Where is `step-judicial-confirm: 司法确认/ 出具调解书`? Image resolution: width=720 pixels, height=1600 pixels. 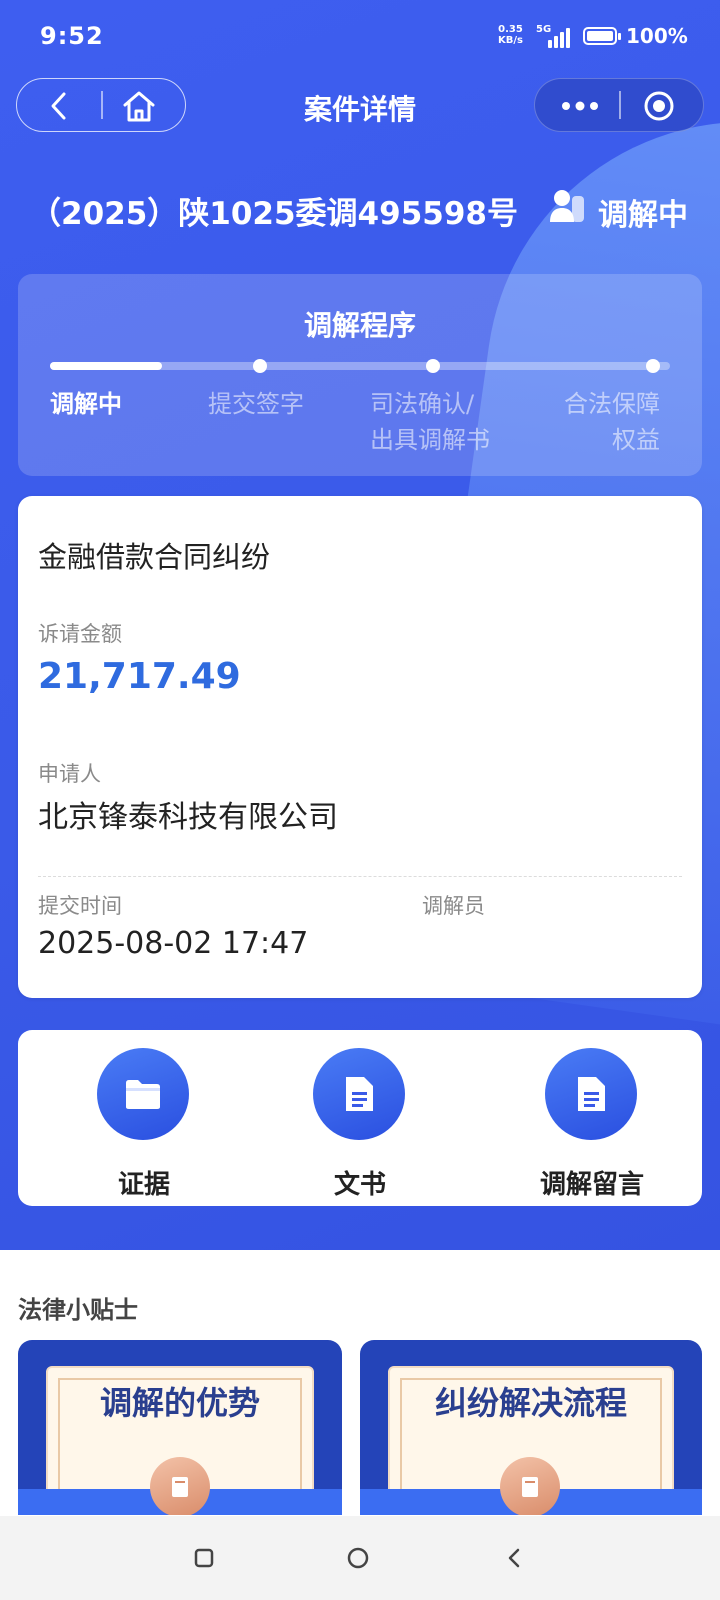 step-judicial-confirm: 司法确认/ 出具调解书 is located at coordinates (430, 422).